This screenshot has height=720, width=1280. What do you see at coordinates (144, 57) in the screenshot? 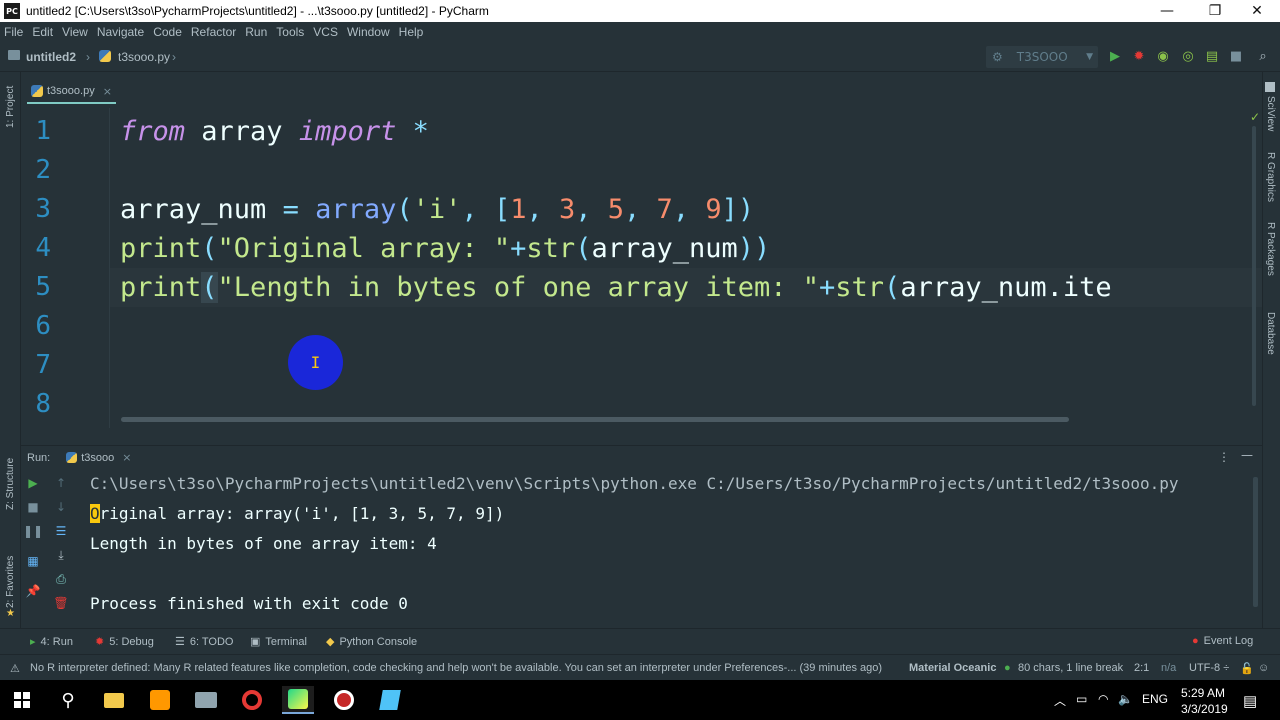
I see `breadcrumb-file: t3sooo.py` at bounding box center [144, 57].